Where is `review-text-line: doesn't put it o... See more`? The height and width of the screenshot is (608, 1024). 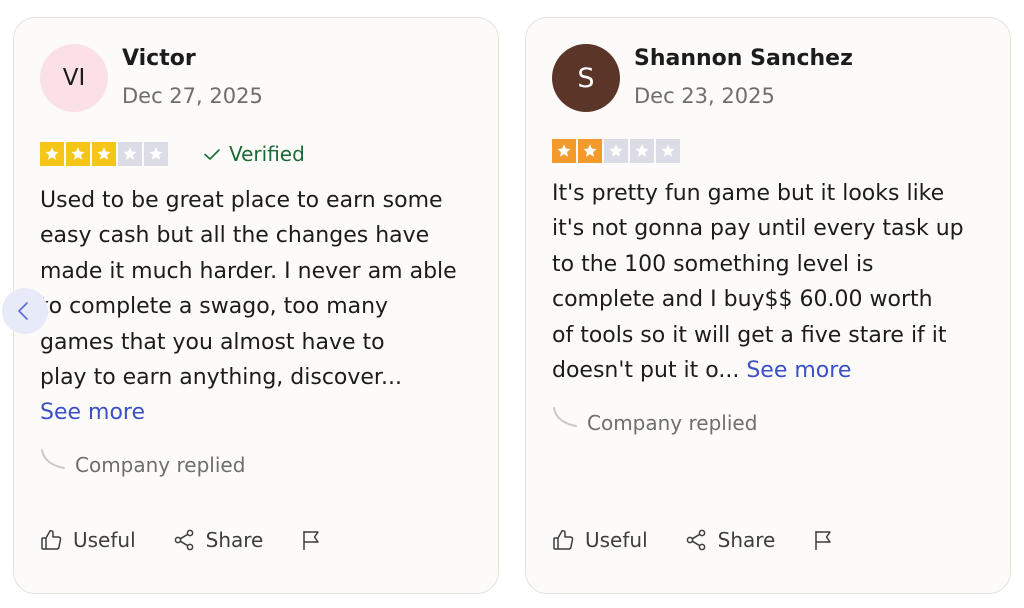 review-text-line: doesn't put it o... See more is located at coordinates (772, 370).